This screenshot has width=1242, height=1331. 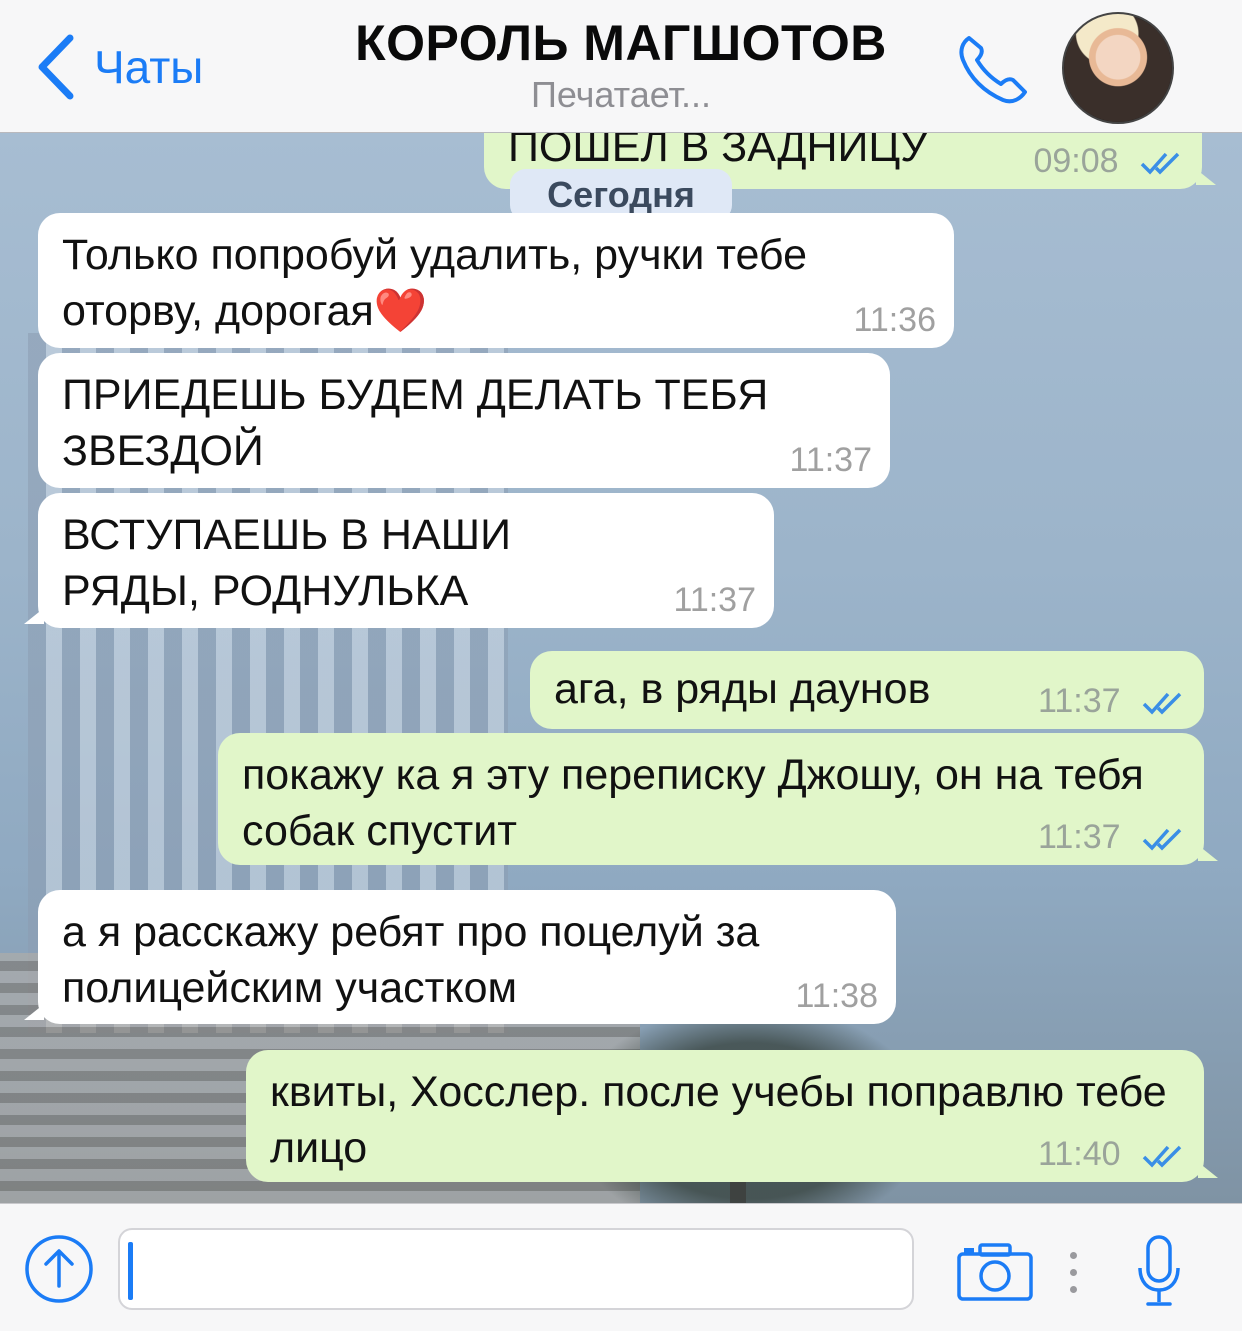 What do you see at coordinates (516, 1269) in the screenshot?
I see `message-input` at bounding box center [516, 1269].